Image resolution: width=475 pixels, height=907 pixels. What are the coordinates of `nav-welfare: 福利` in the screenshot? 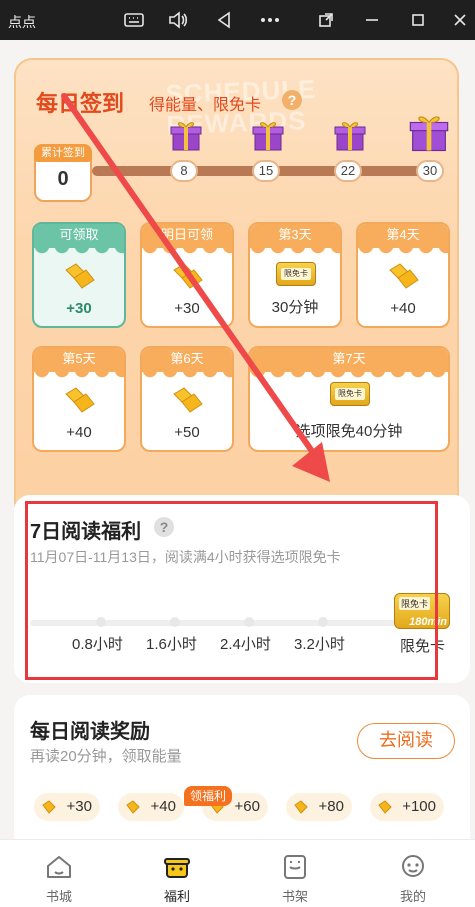 It's located at (177, 873).